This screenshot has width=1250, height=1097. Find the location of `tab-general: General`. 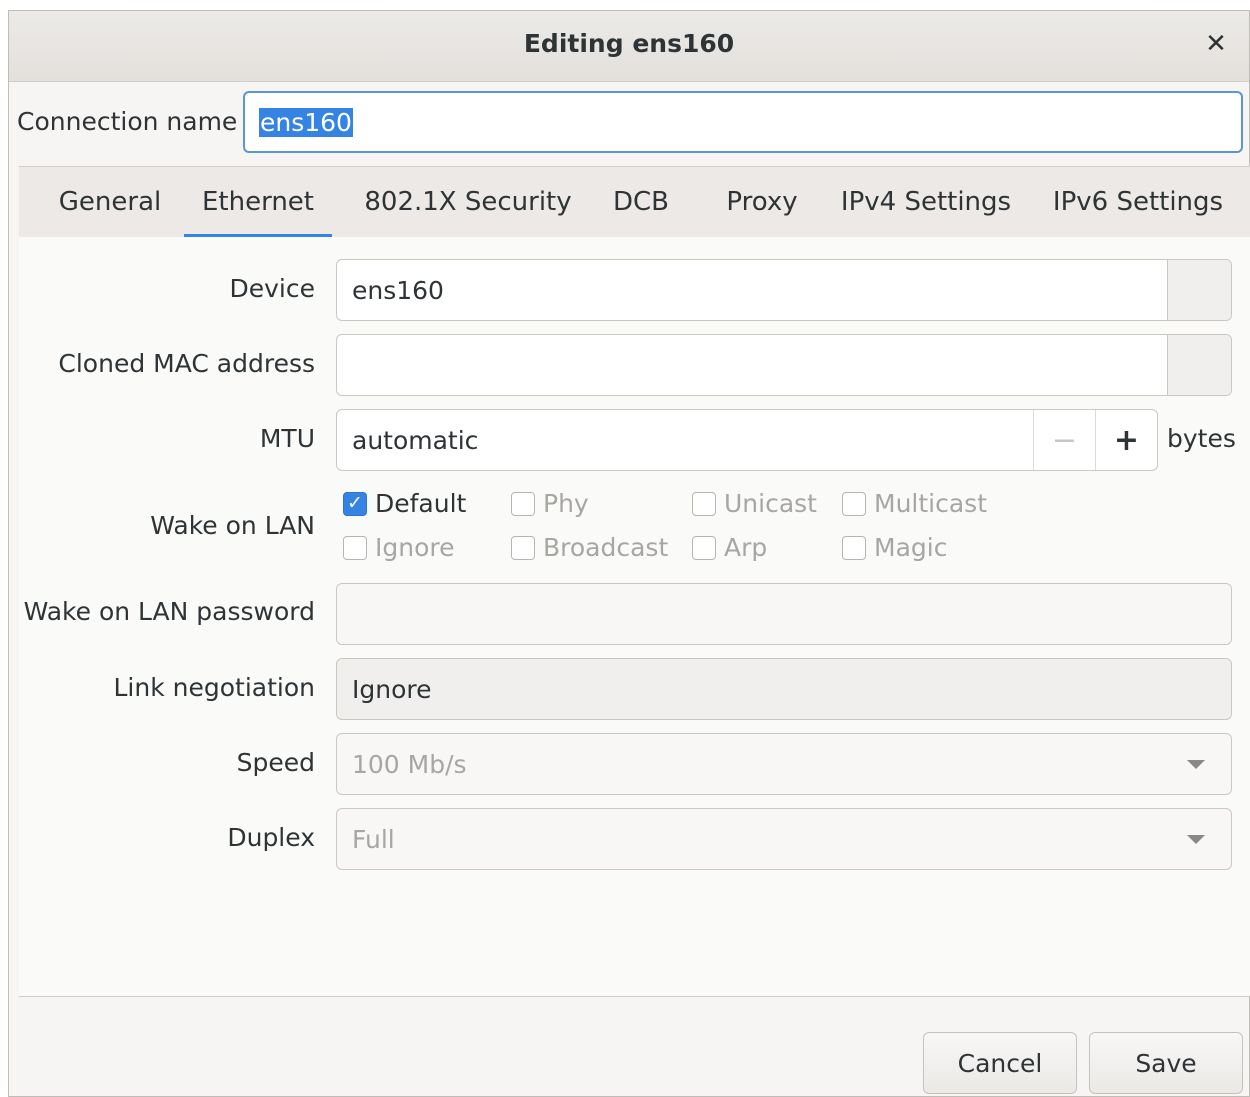

tab-general: General is located at coordinates (110, 202).